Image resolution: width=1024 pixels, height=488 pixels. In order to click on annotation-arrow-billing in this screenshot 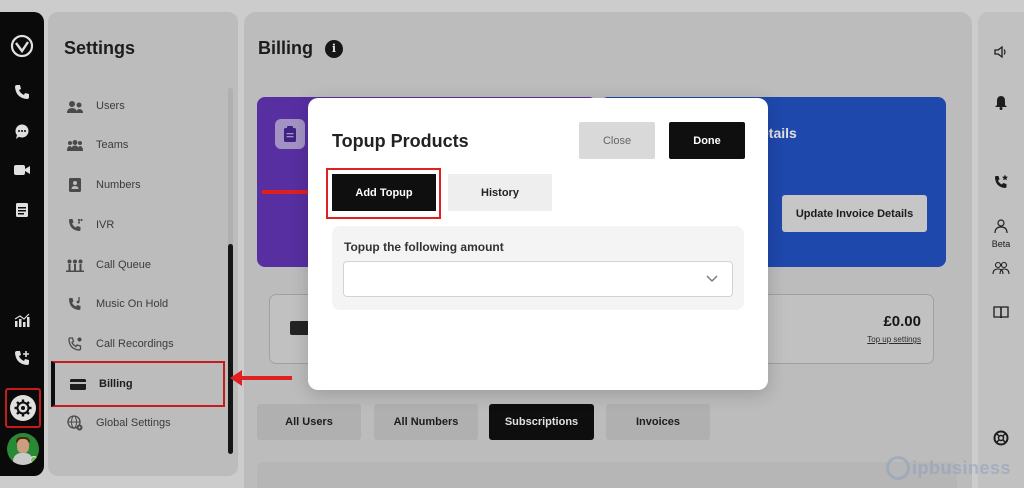, I will do `click(261, 378)`.